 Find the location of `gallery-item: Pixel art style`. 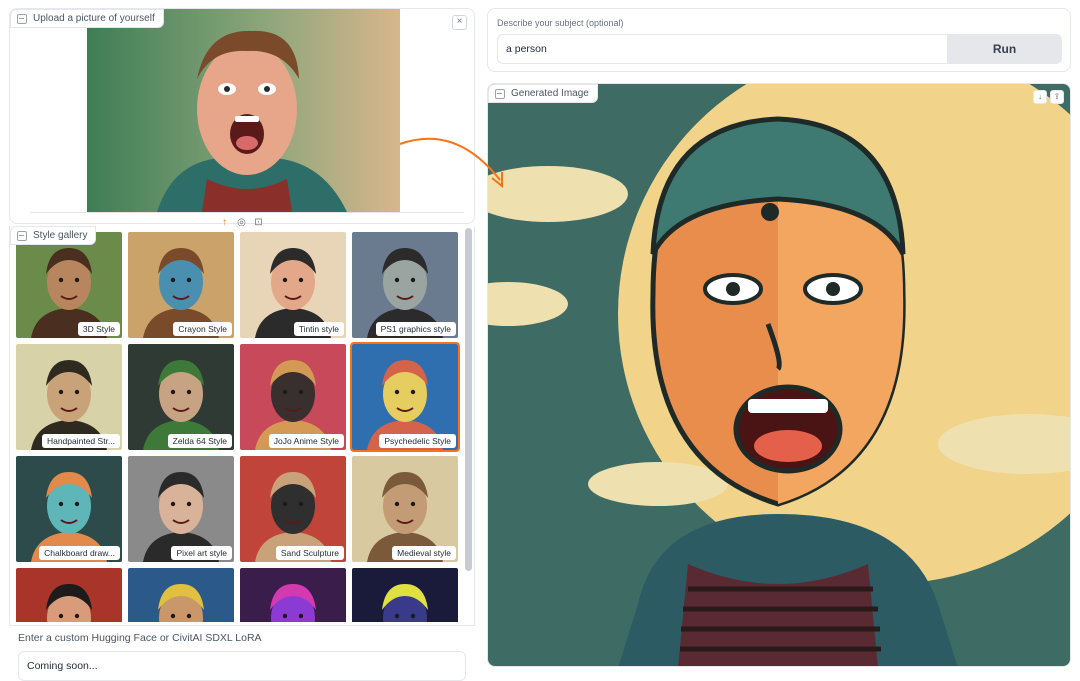

gallery-item: Pixel art style is located at coordinates (181, 509).